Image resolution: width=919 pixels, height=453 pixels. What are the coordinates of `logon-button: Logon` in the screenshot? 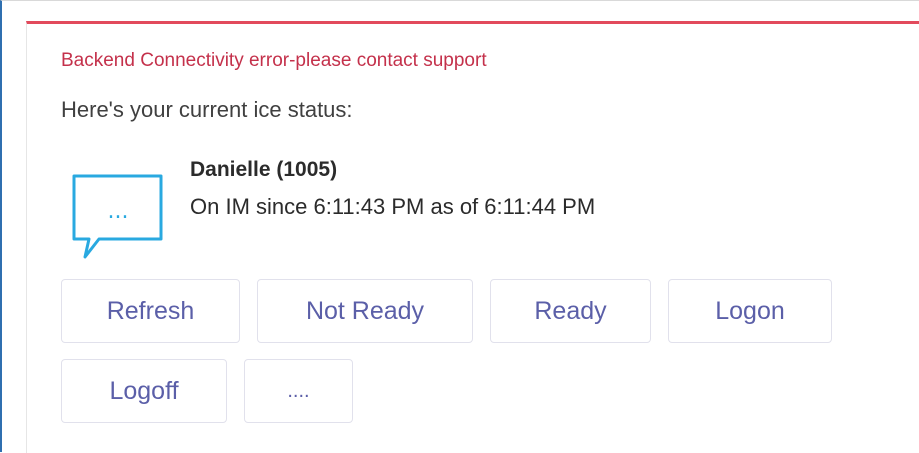 It's located at (750, 311).